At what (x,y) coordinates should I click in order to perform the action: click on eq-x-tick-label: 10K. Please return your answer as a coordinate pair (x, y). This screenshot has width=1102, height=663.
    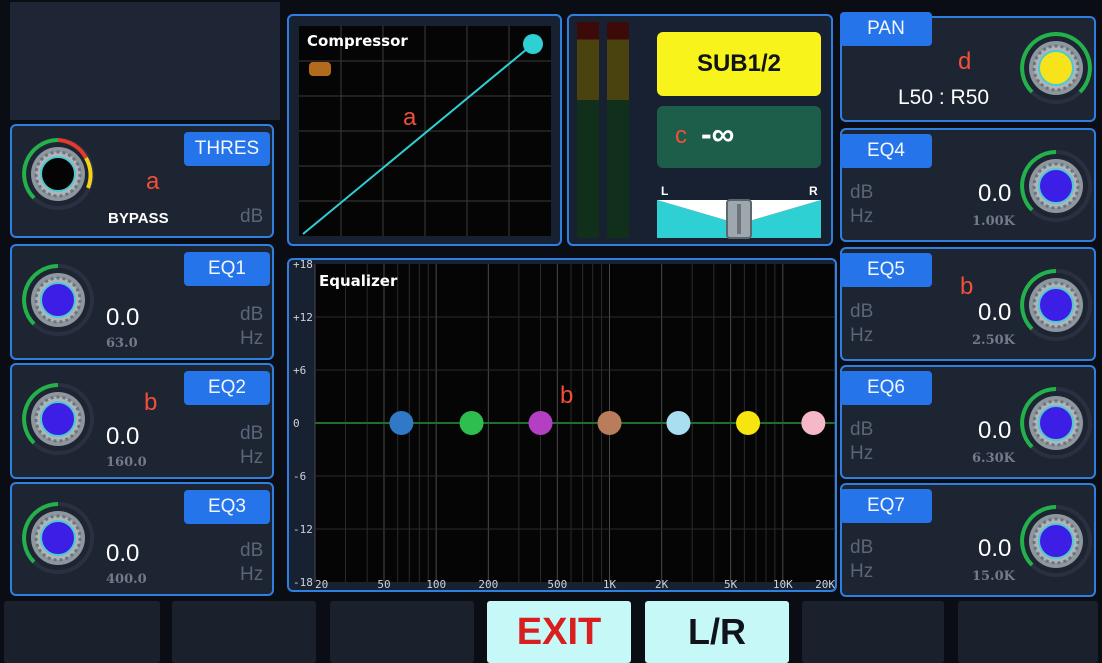
    Looking at the image, I should click on (783, 584).